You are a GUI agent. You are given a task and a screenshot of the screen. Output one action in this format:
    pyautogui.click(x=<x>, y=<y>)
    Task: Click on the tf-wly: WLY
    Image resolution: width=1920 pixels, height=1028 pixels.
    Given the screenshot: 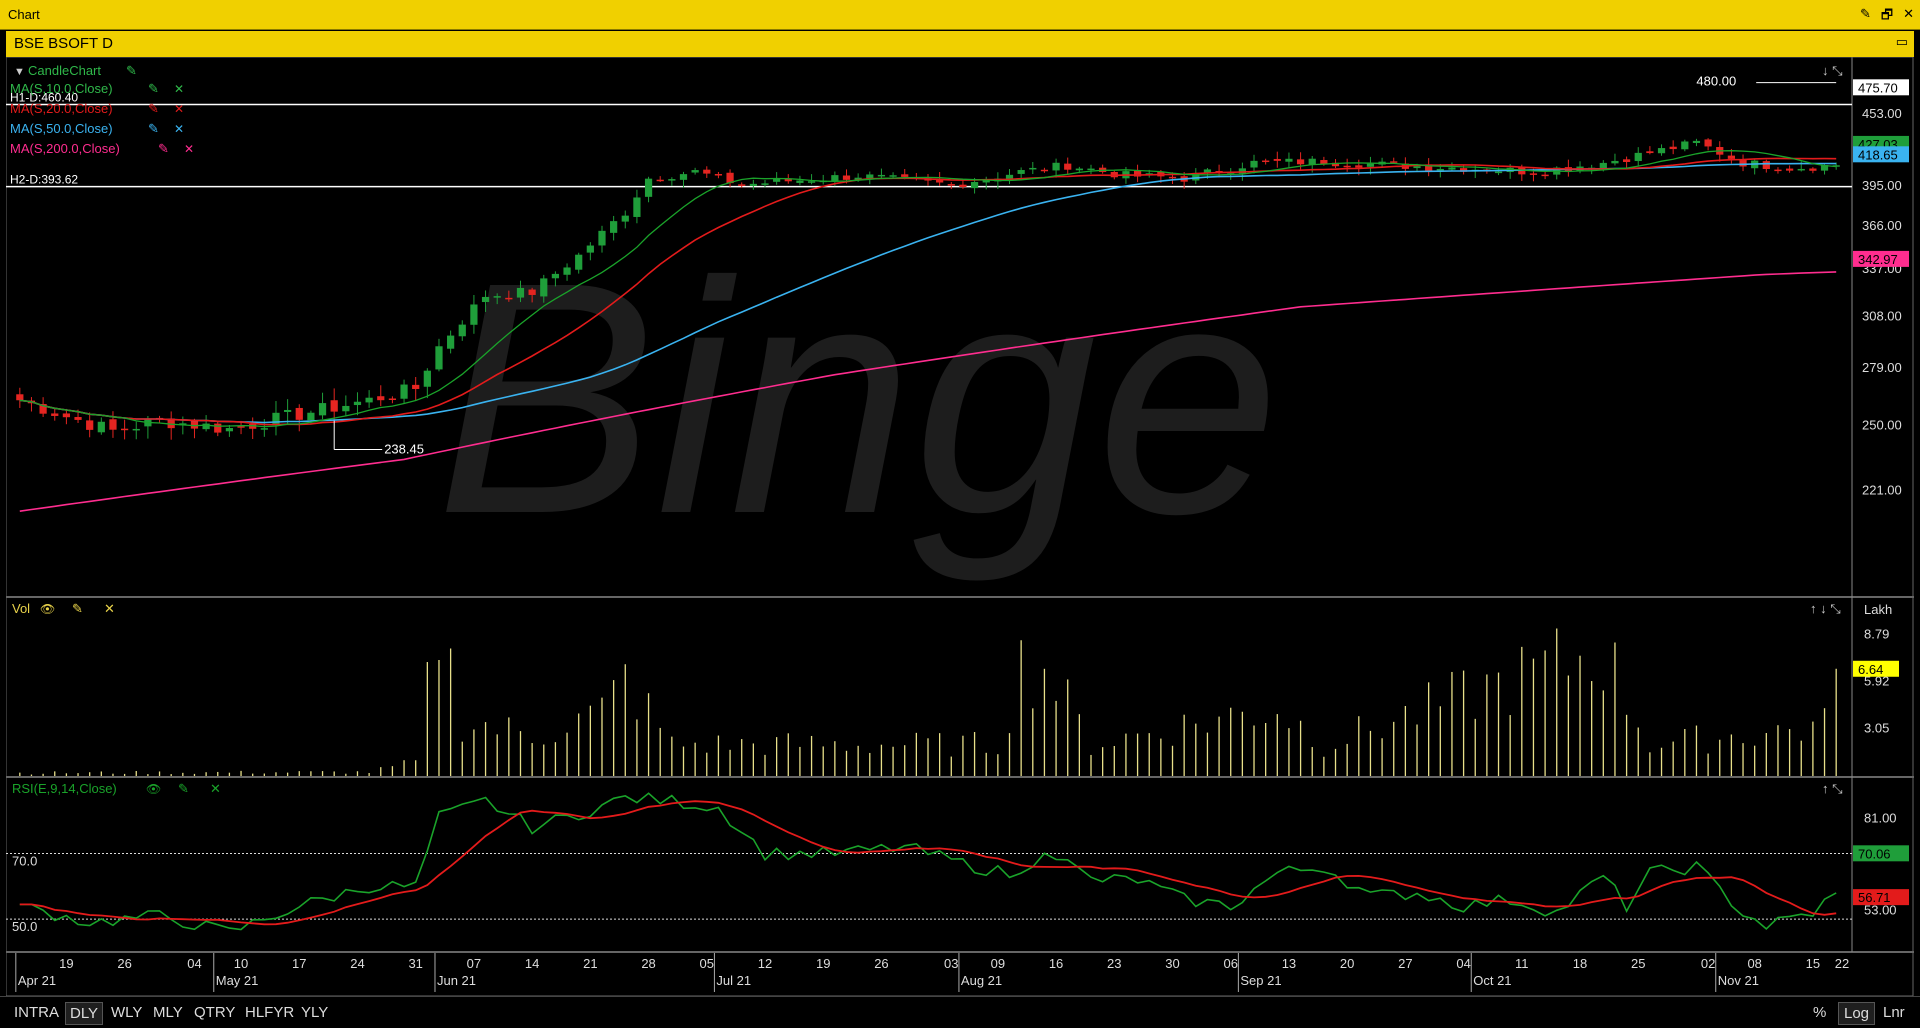 What is the action you would take?
    pyautogui.click(x=126, y=1012)
    